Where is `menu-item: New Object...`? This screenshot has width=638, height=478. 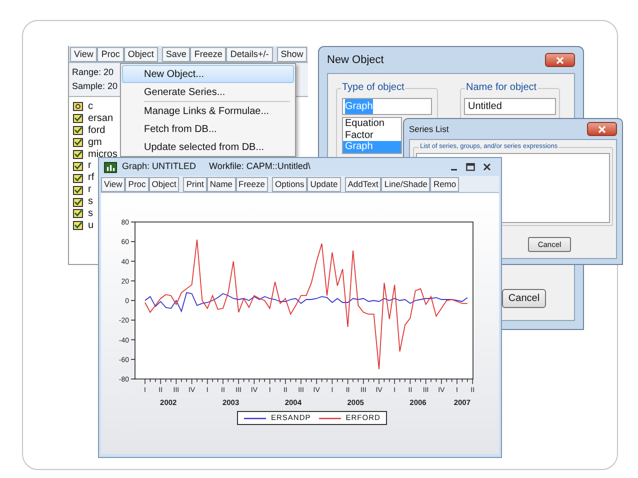
menu-item: New Object... is located at coordinates (208, 74).